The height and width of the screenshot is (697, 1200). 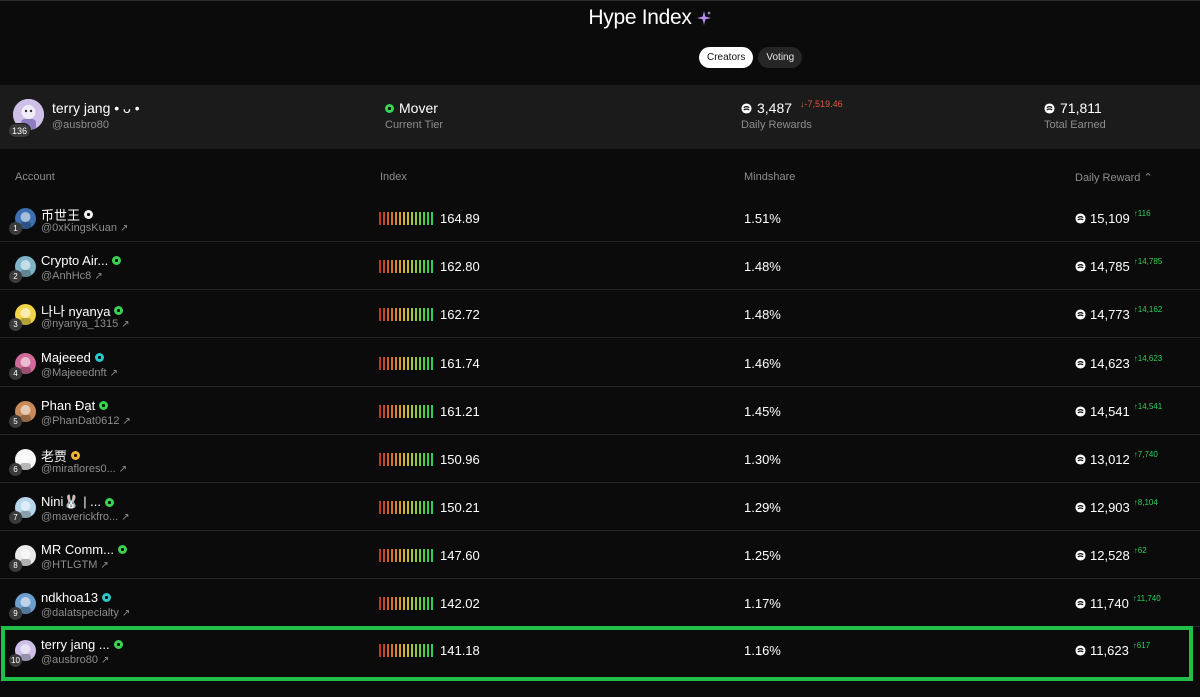 What do you see at coordinates (84, 228) in the screenshot?
I see `account-handle: @0xKingsKuan ↗` at bounding box center [84, 228].